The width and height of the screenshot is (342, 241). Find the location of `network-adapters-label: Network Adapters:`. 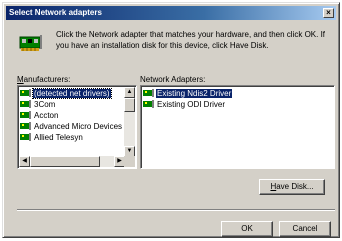

network-adapters-label: Network Adapters: is located at coordinates (173, 79).